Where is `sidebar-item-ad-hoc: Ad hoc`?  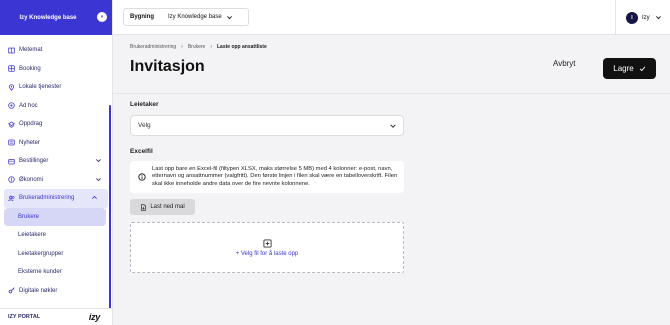 sidebar-item-ad-hoc: Ad hoc is located at coordinates (56, 106).